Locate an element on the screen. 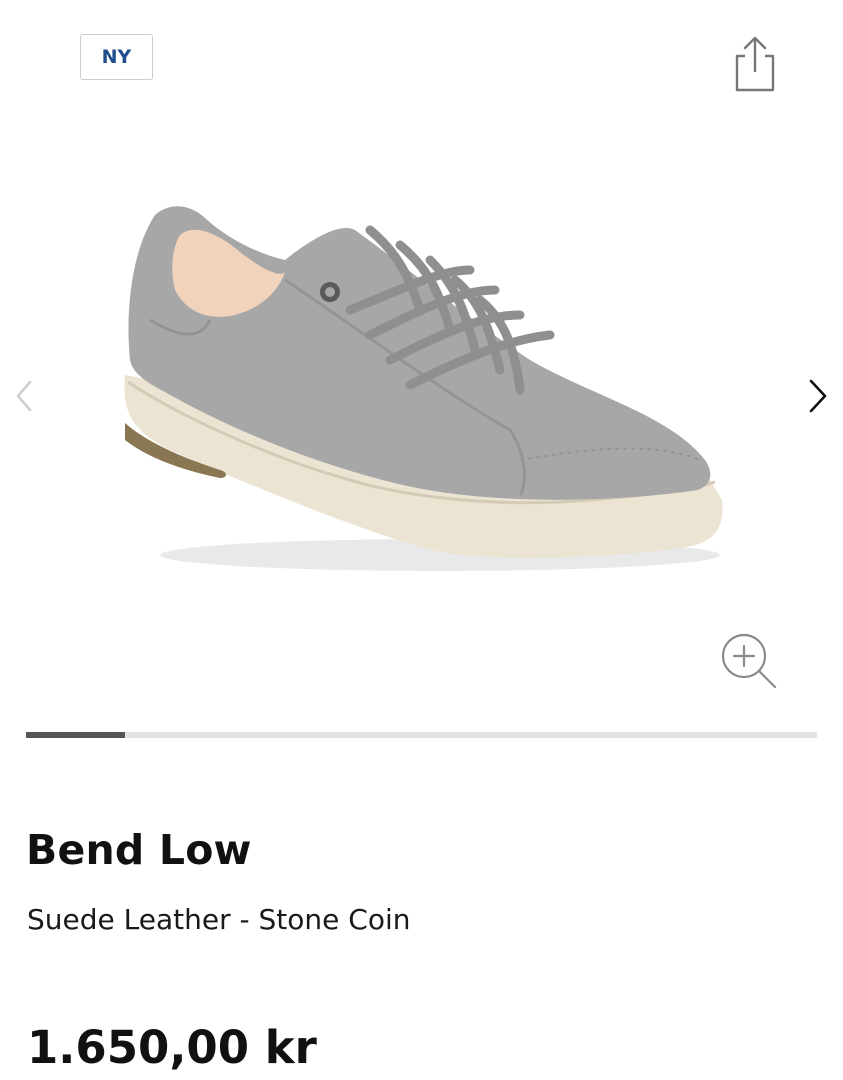 Image resolution: width=843 pixels, height=1080 pixels. gallery-progress-indicator is located at coordinates (75, 735).